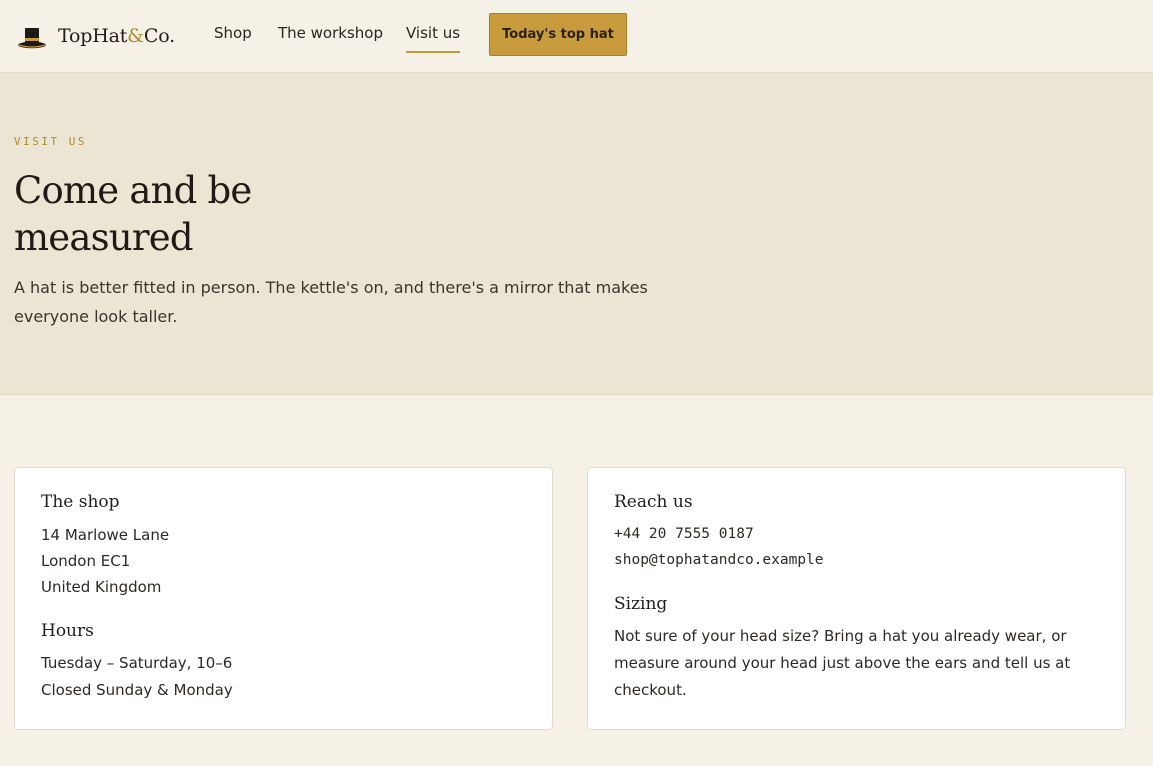  Describe the element at coordinates (719, 560) in the screenshot. I see `email-link: shop@tophatandco.example` at that location.